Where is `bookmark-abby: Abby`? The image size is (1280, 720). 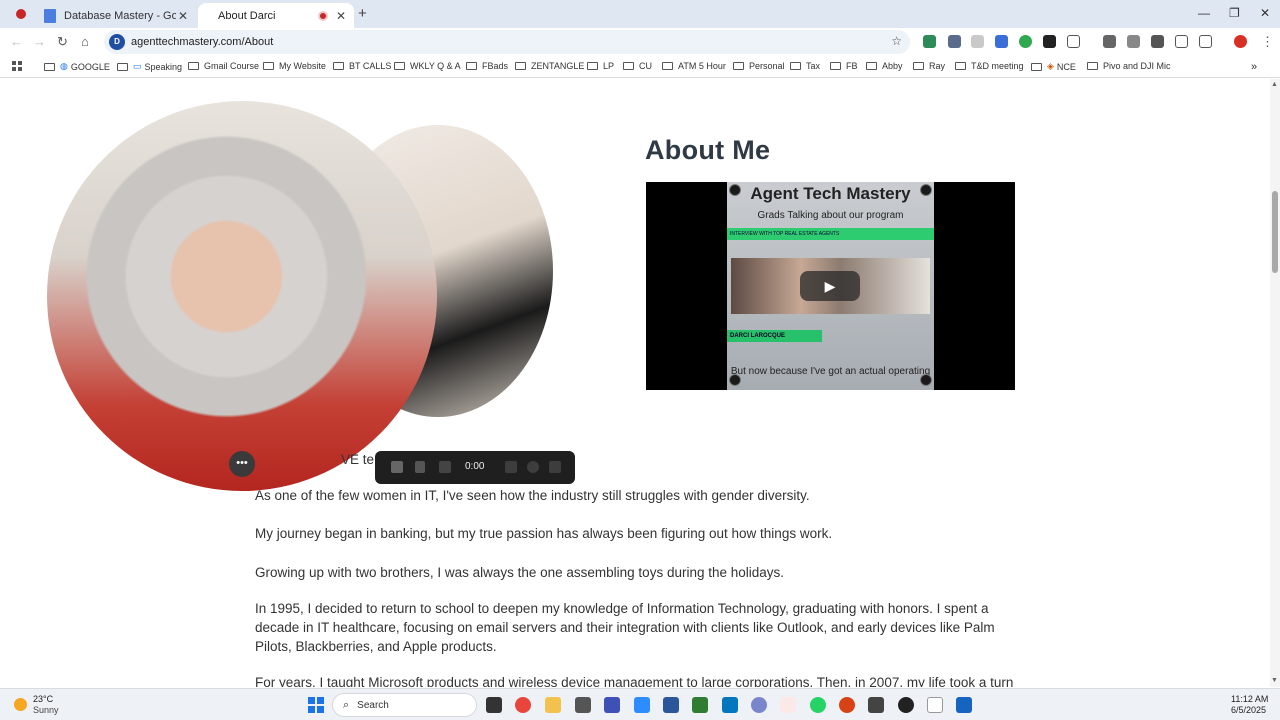 bookmark-abby: Abby is located at coordinates (884, 66).